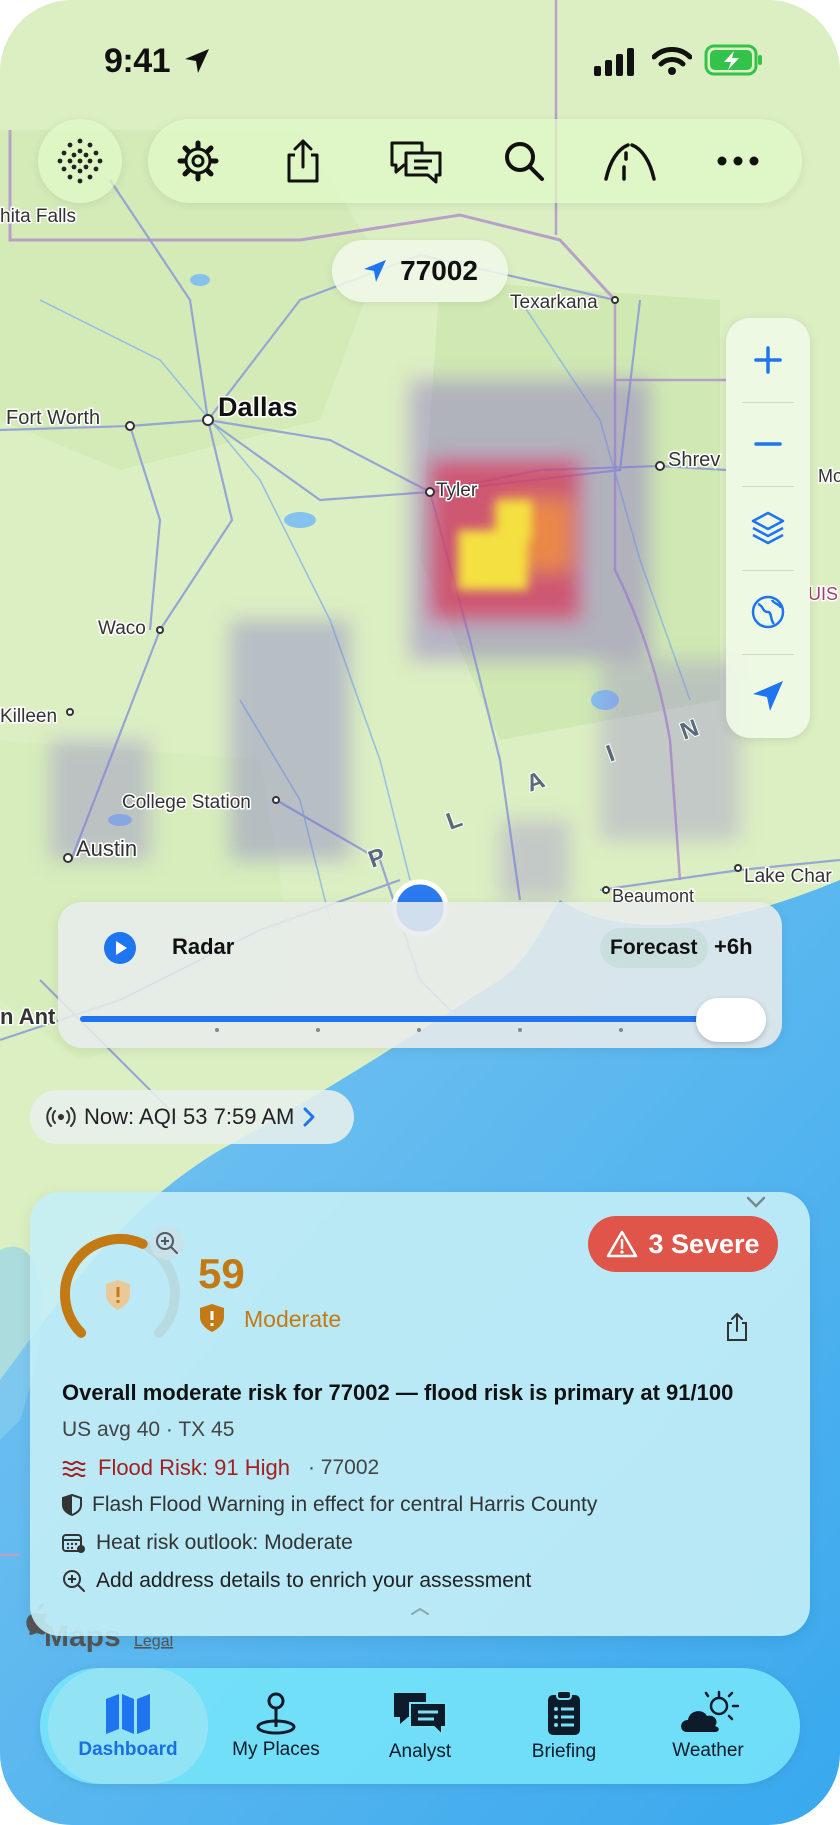 The image size is (840, 1825). Describe the element at coordinates (622, 1244) in the screenshot. I see `warning-triangle-icon` at that location.